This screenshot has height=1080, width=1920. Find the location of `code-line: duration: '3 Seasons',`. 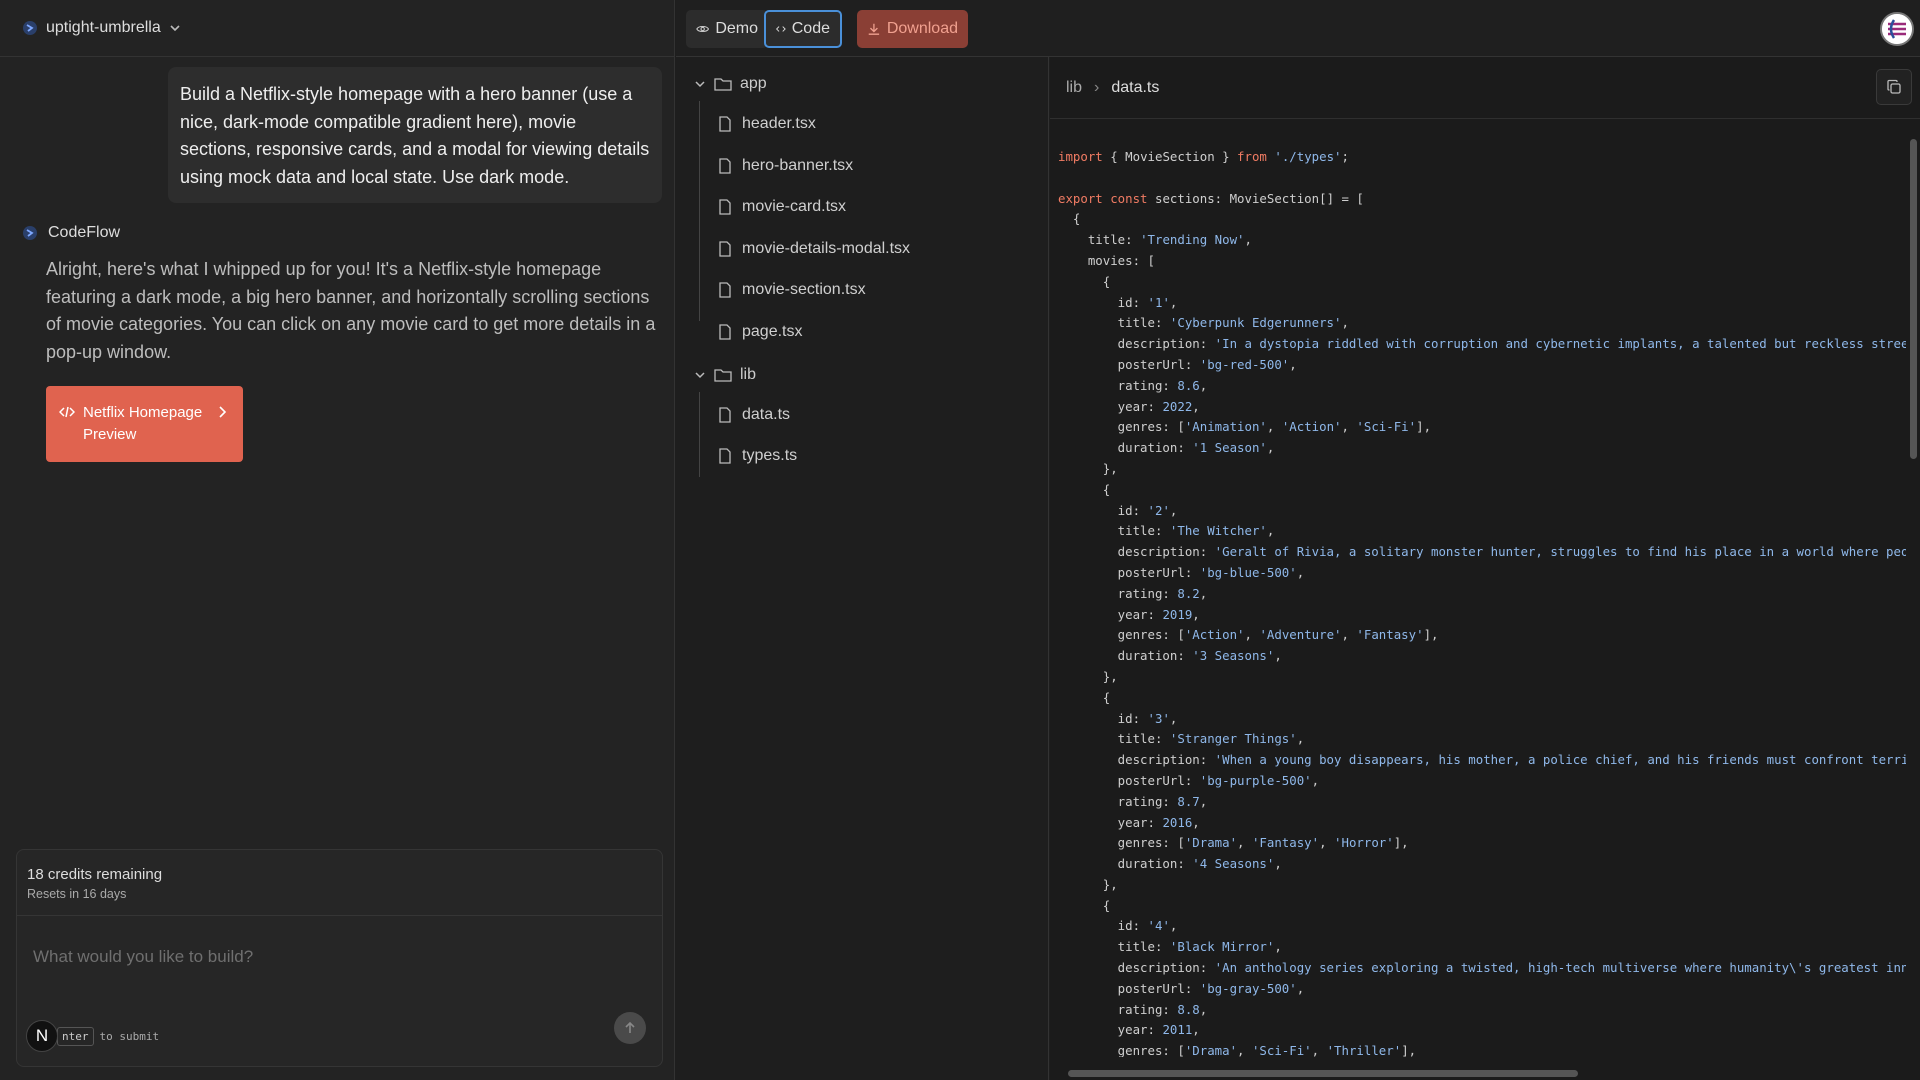

code-line: duration: '3 Seasons', is located at coordinates (1482, 656).